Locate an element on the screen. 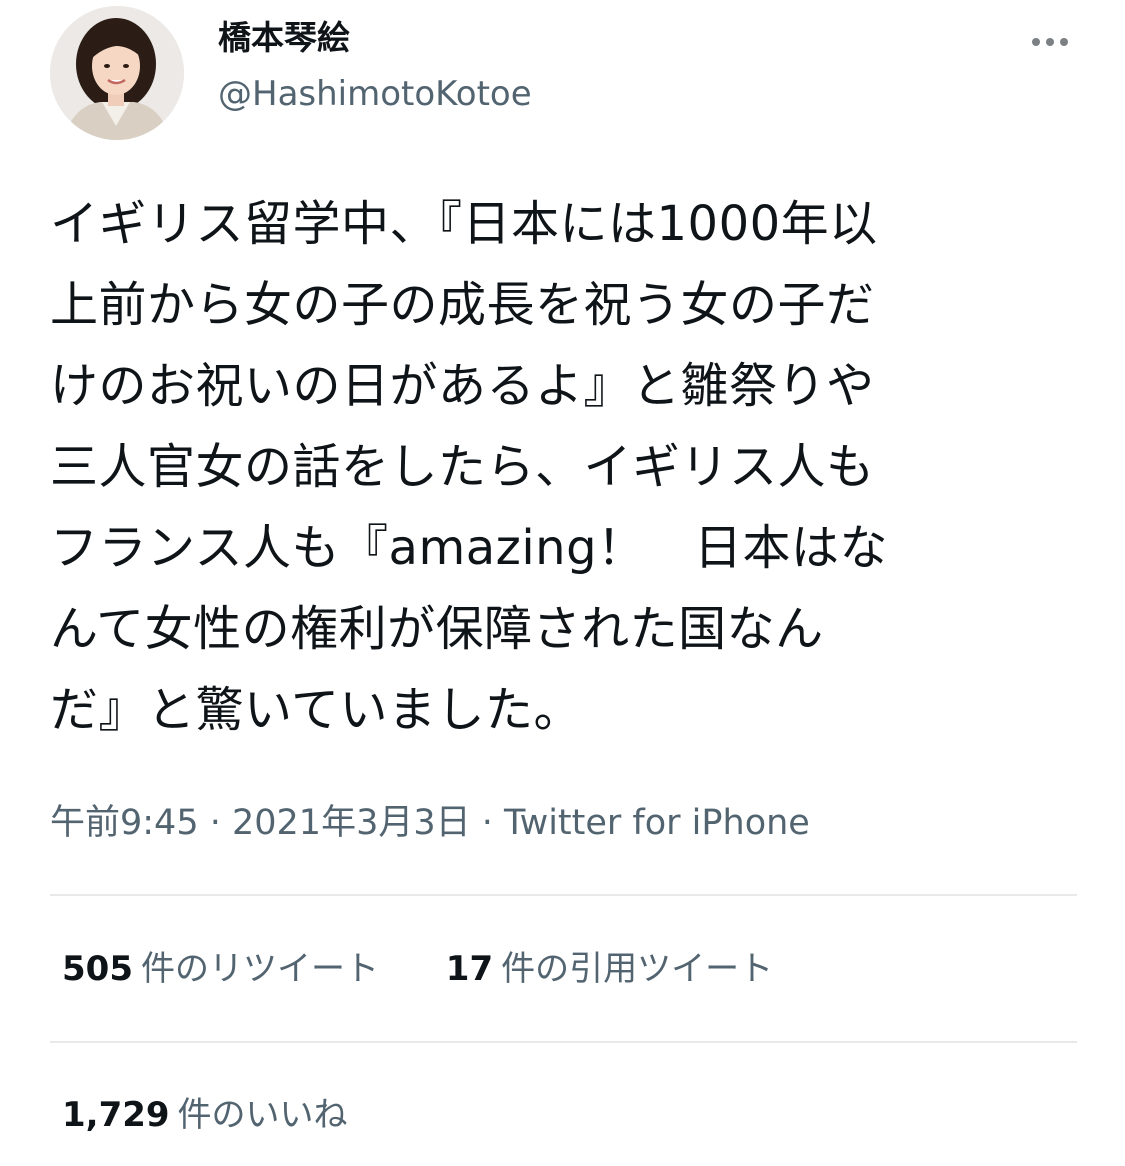  quotes-stat: 17 件の引用ツイート is located at coordinates (609, 969).